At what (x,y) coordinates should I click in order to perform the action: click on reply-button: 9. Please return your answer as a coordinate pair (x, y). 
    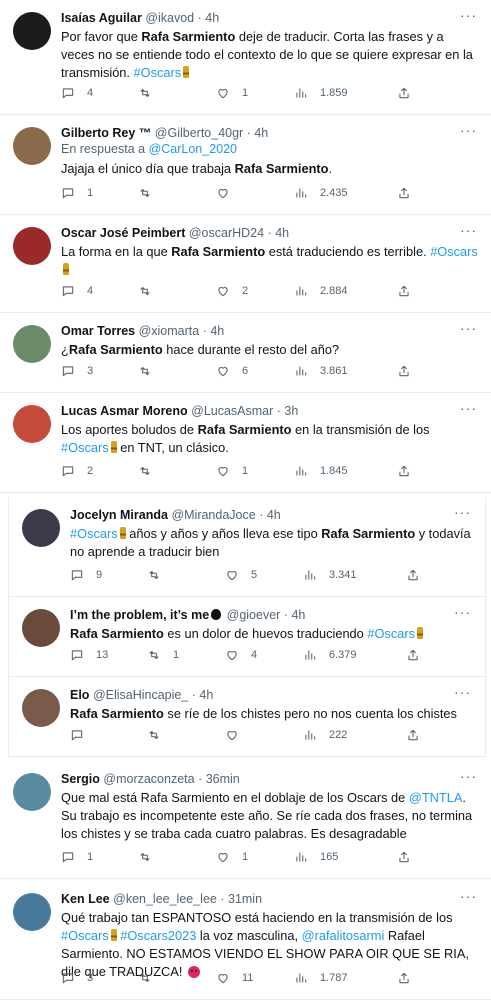
    Looking at the image, I should click on (86, 575).